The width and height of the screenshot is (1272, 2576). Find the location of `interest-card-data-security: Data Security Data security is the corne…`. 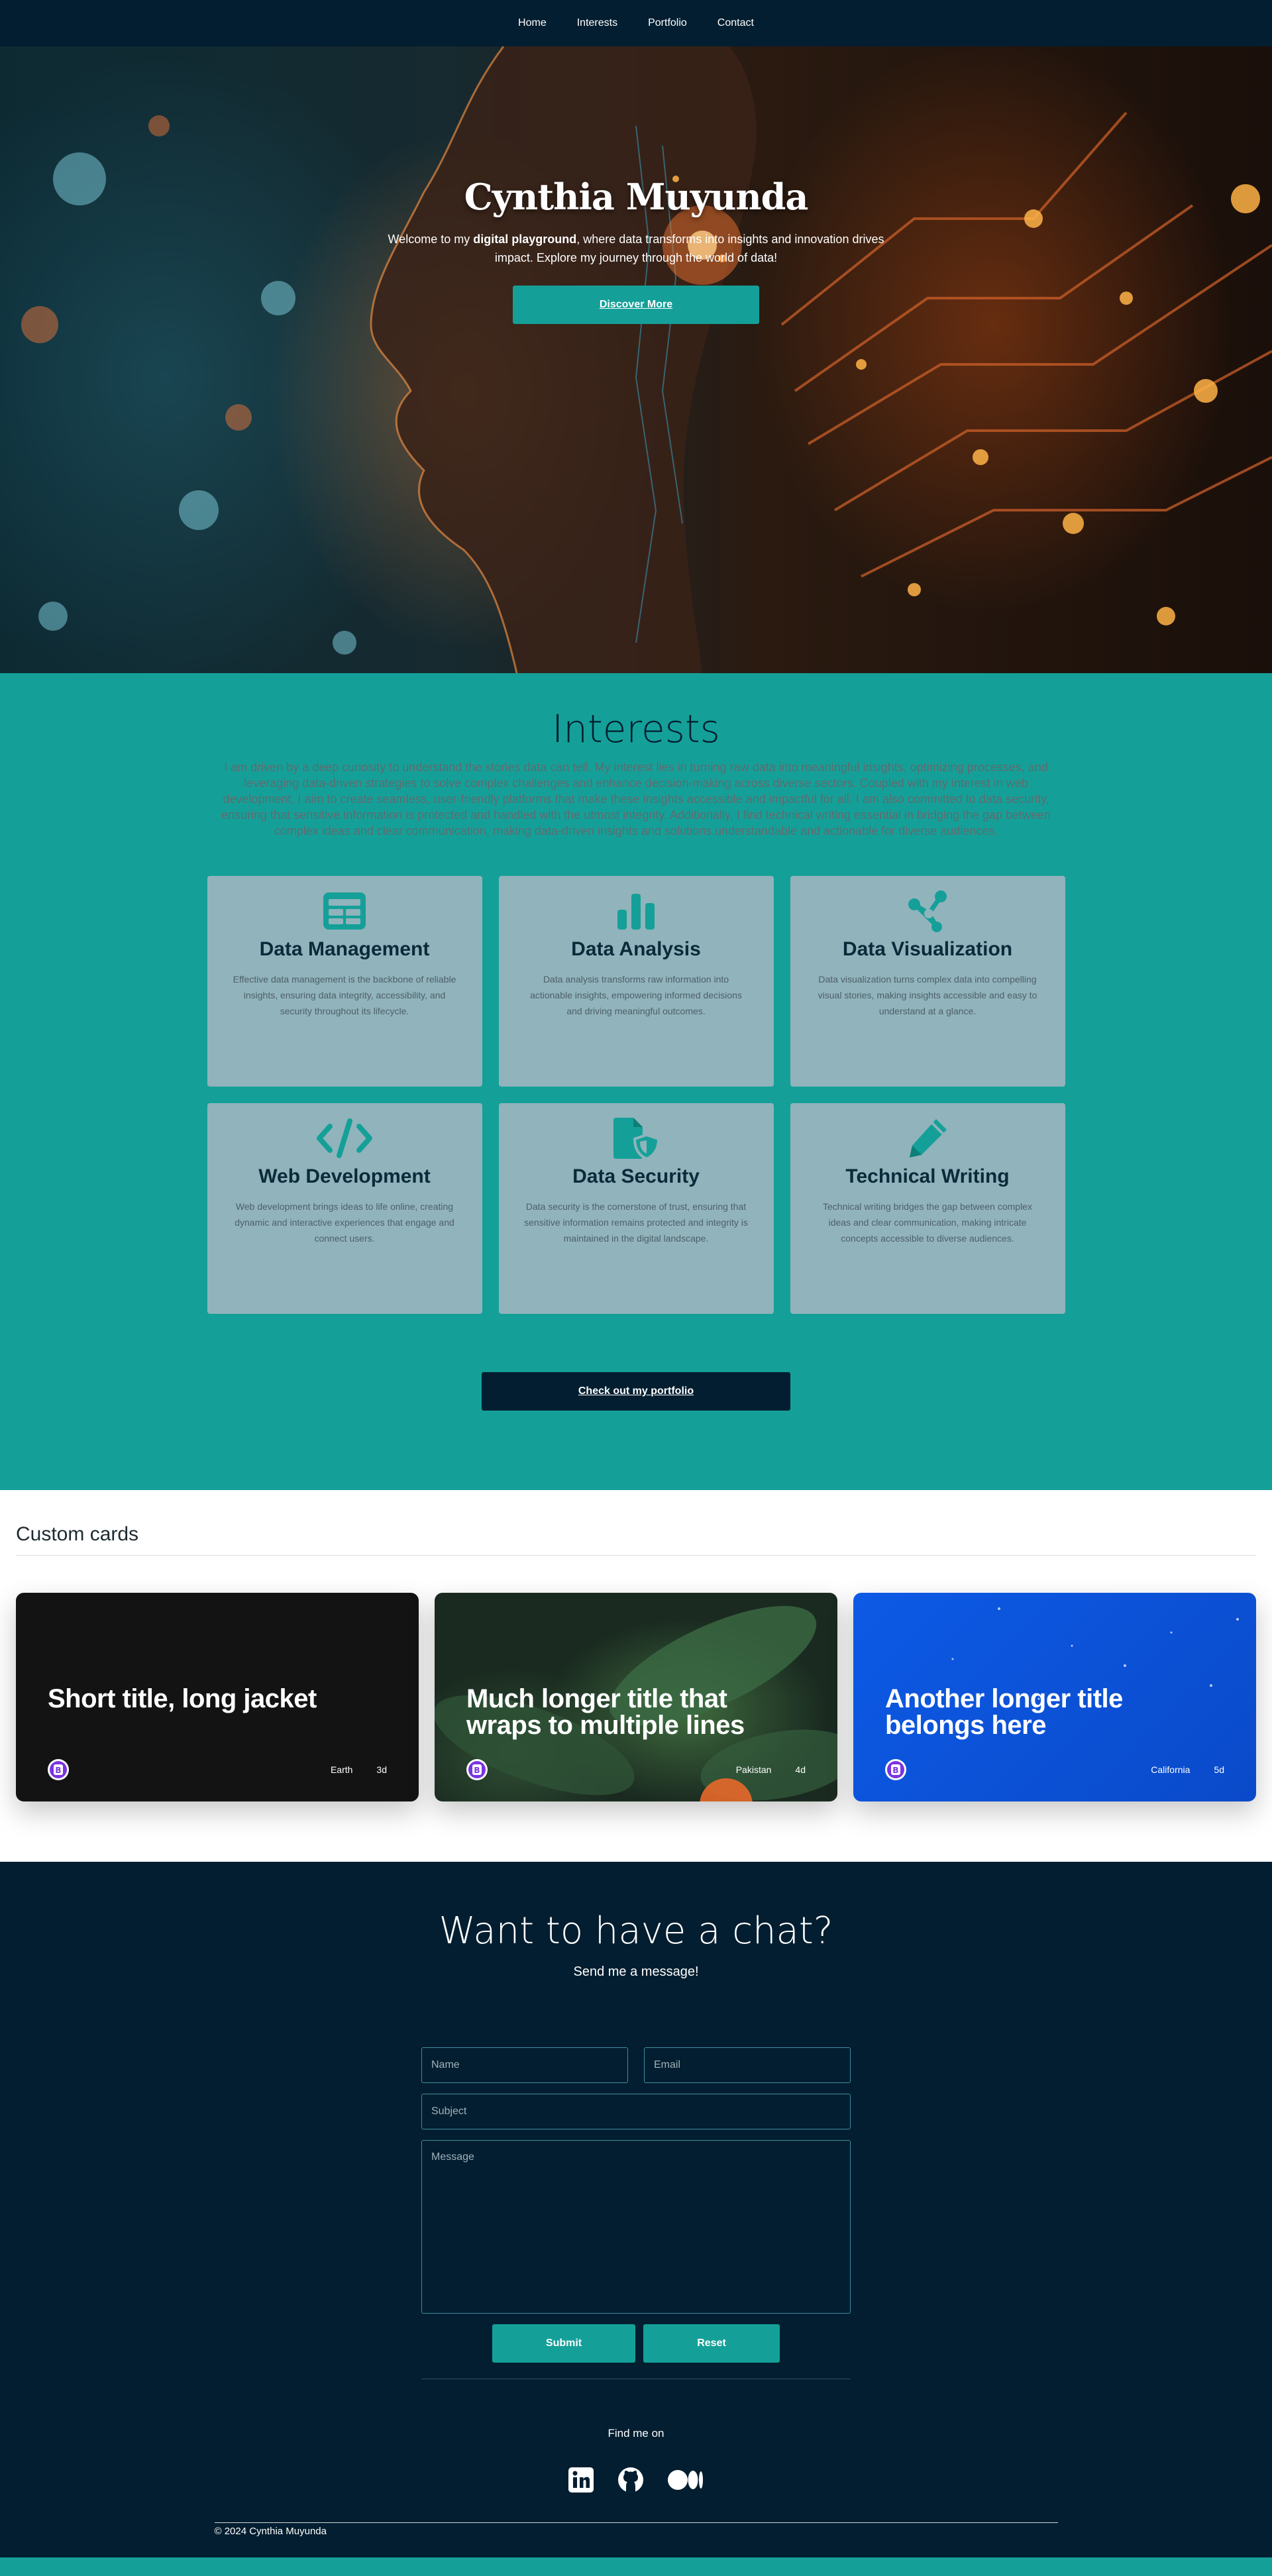

interest-card-data-security: Data Security Data security is the corne… is located at coordinates (636, 1208).